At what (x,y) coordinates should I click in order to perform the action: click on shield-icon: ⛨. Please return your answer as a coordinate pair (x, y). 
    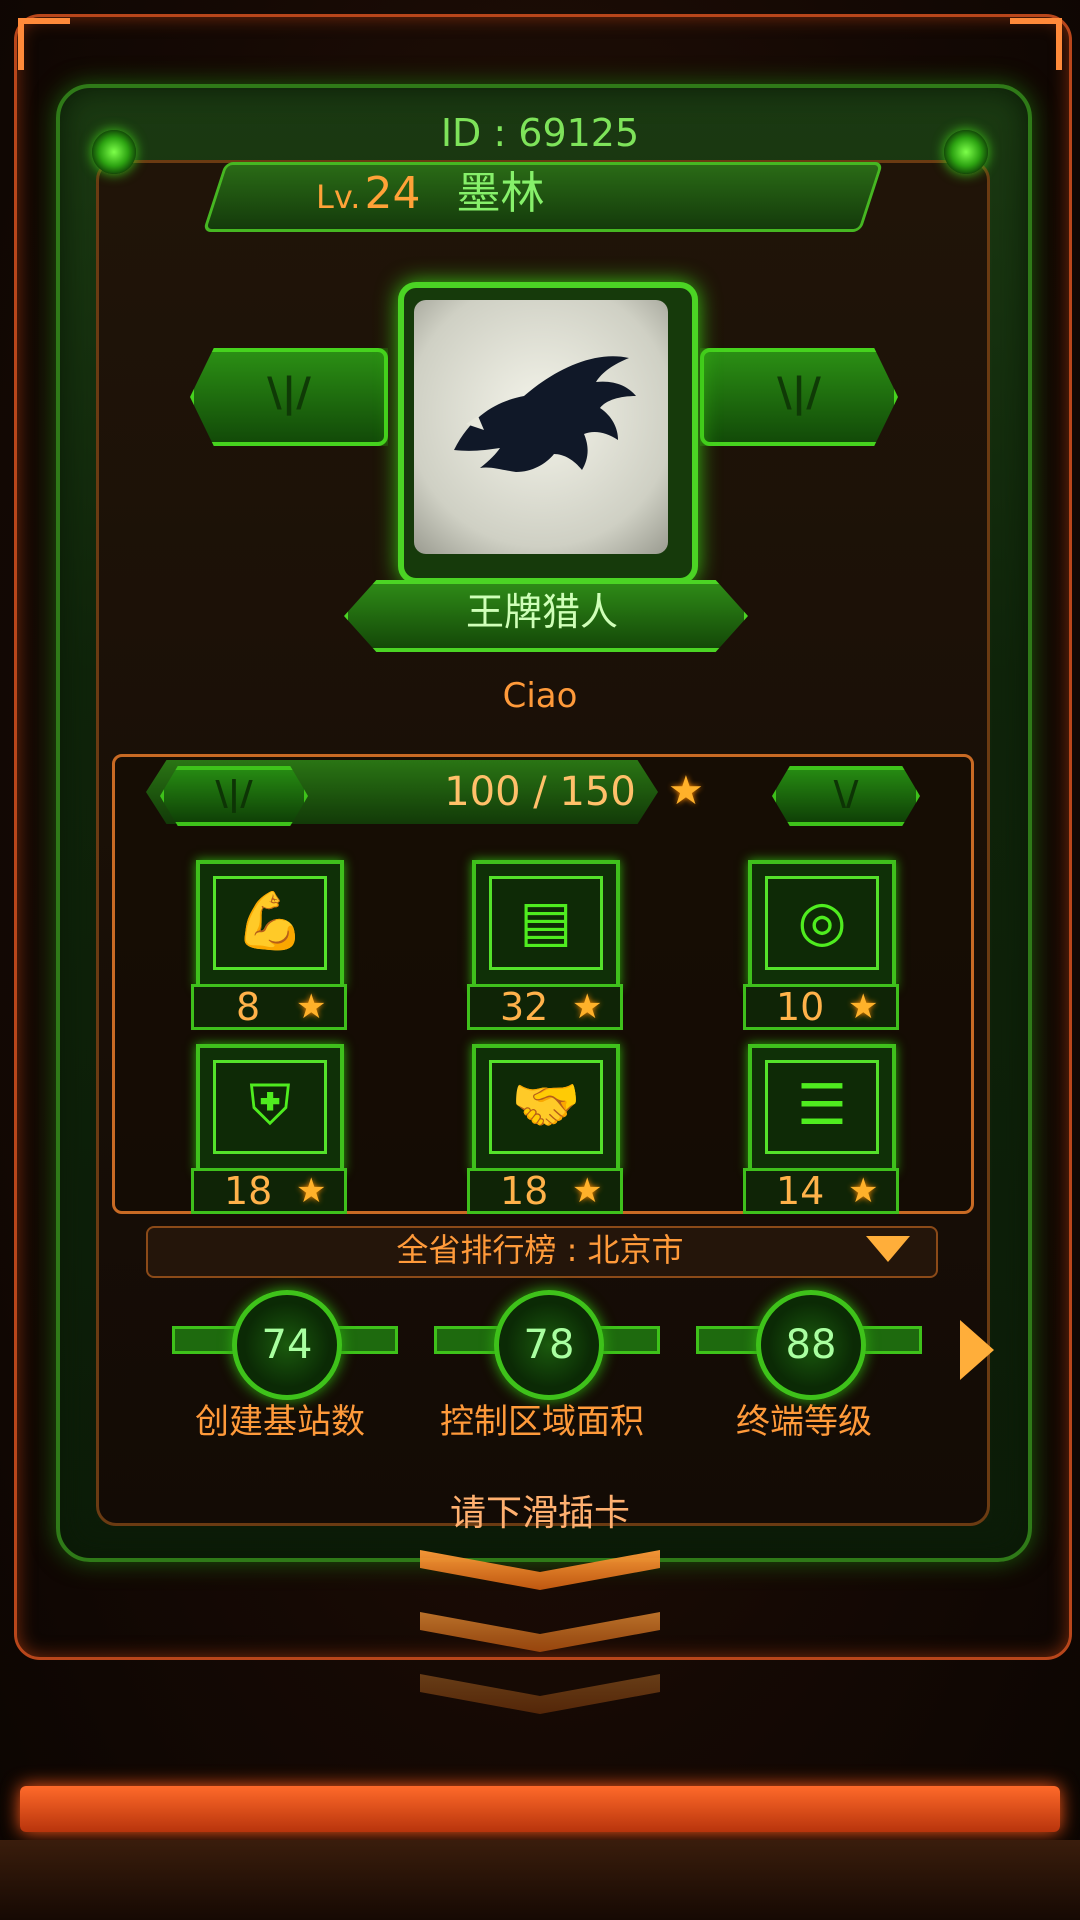
    Looking at the image, I should click on (270, 1107).